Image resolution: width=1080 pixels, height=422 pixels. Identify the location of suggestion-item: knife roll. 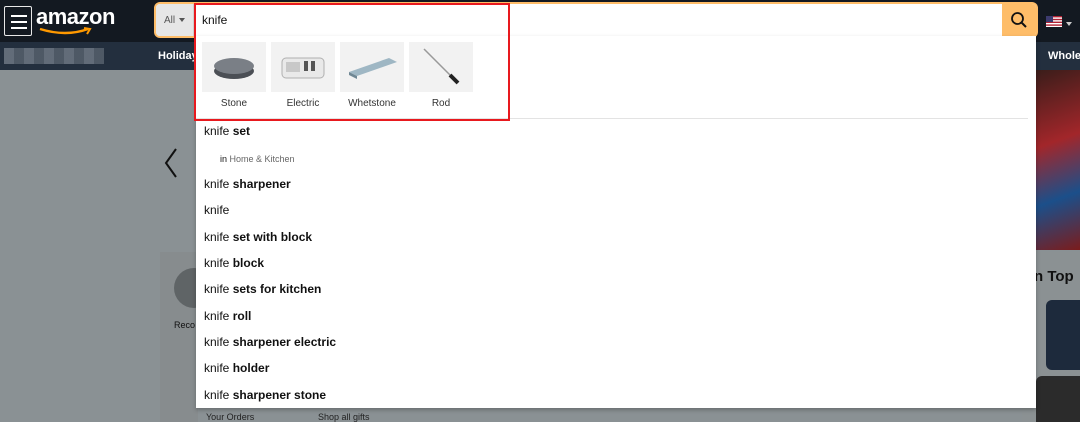
(616, 316).